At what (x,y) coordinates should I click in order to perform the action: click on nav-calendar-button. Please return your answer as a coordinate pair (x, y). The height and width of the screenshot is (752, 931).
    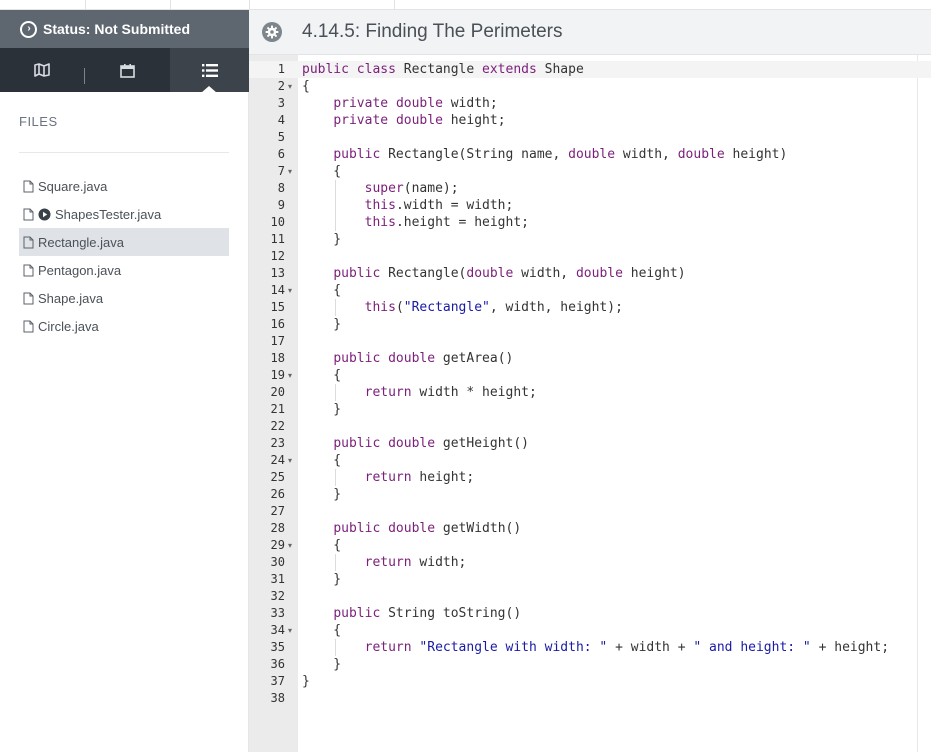
    Looking at the image, I should click on (127, 70).